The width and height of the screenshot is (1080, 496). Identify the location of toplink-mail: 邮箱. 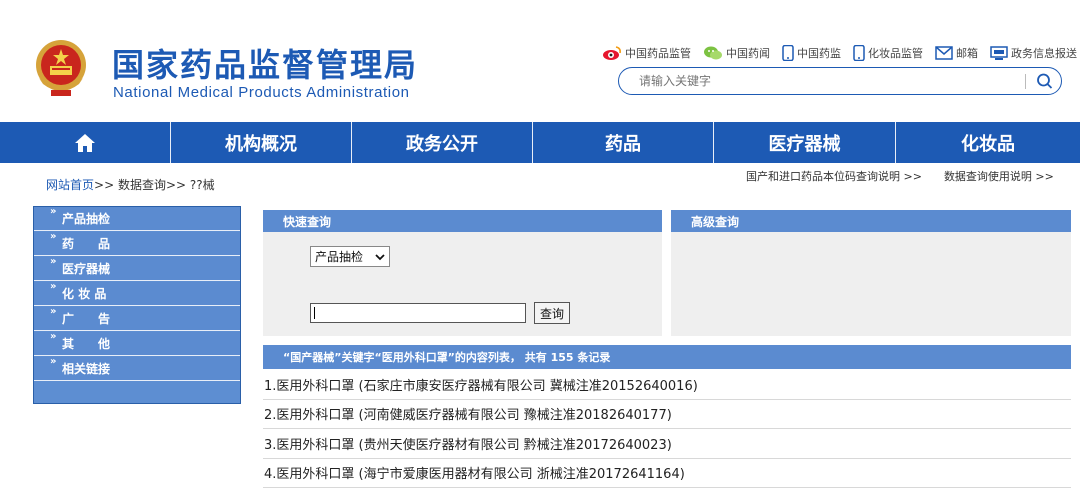
(956, 53).